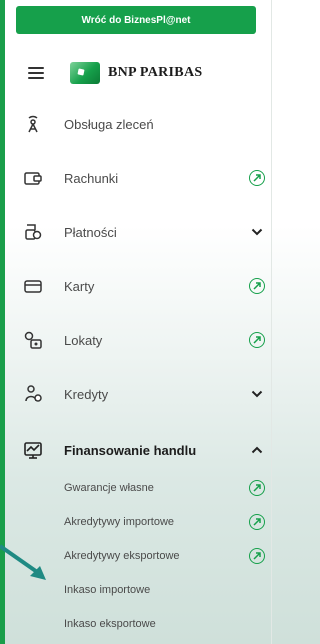  What do you see at coordinates (85, 73) in the screenshot?
I see `bnp-logo-icon` at bounding box center [85, 73].